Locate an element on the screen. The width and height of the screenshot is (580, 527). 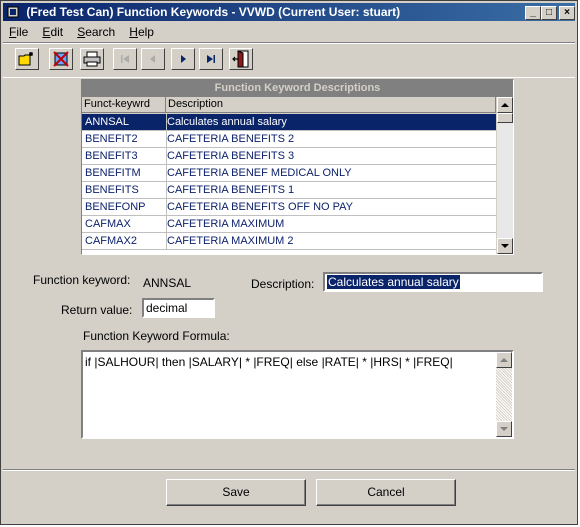
formula-label: Function Keyword Formula: is located at coordinates (156, 336).